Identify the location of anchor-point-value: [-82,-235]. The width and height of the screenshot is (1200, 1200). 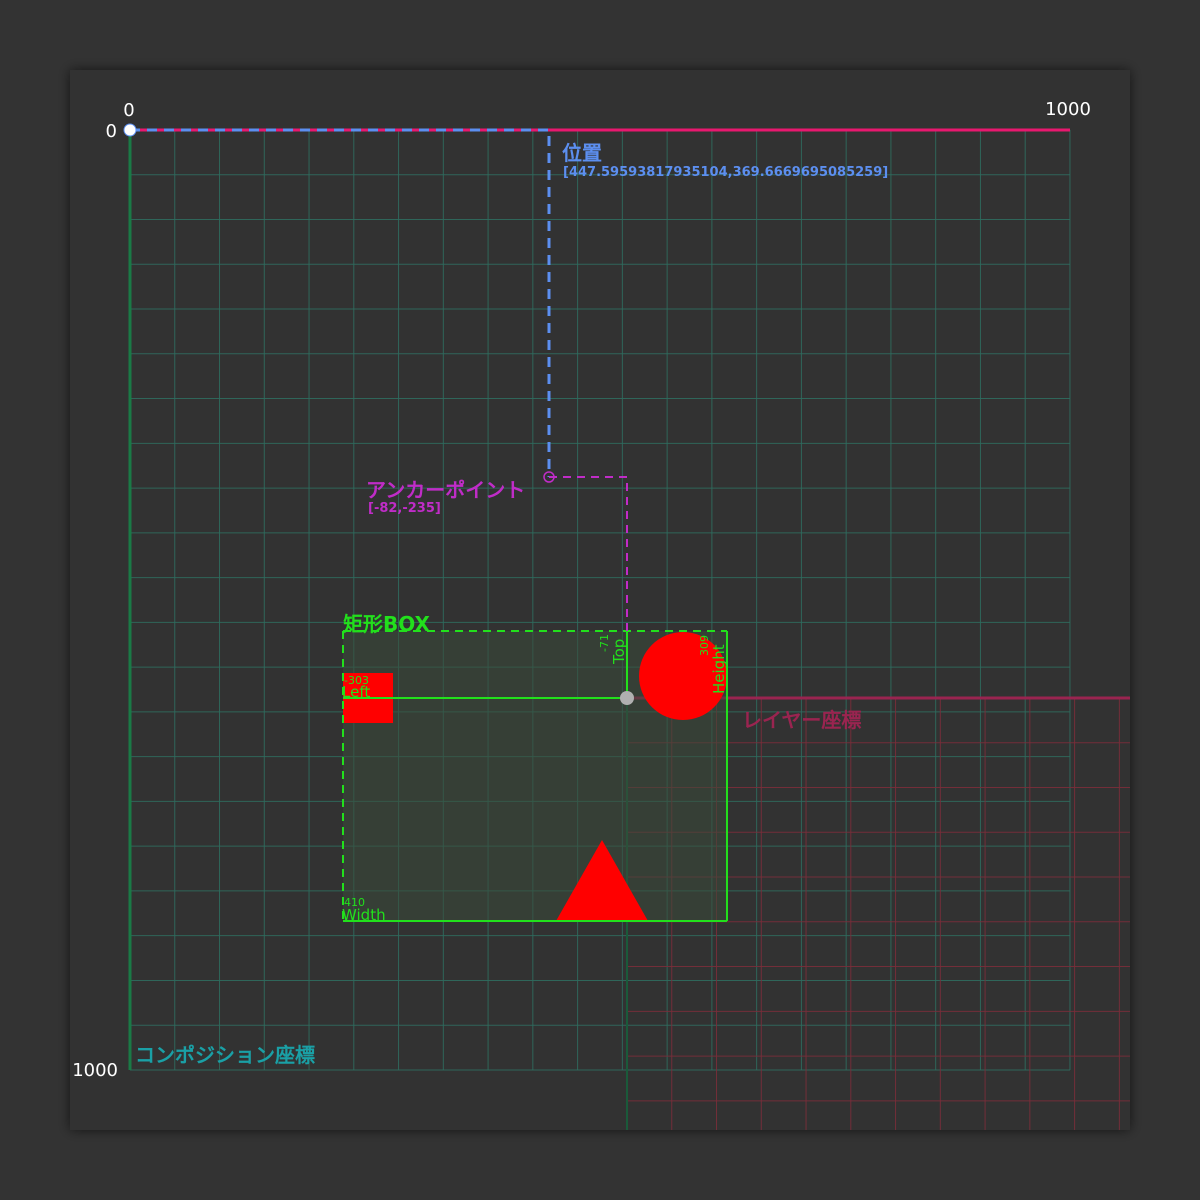
(404, 508).